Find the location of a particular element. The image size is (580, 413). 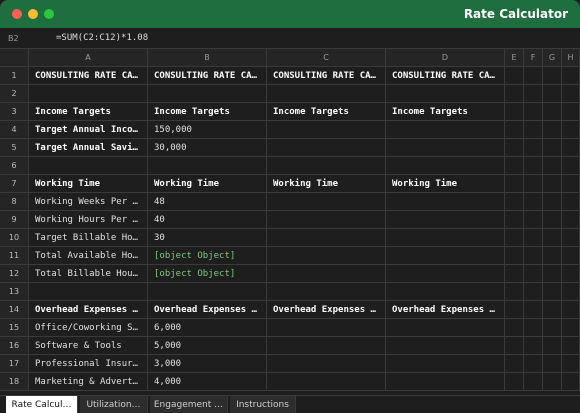

cell-b6 is located at coordinates (207, 166).